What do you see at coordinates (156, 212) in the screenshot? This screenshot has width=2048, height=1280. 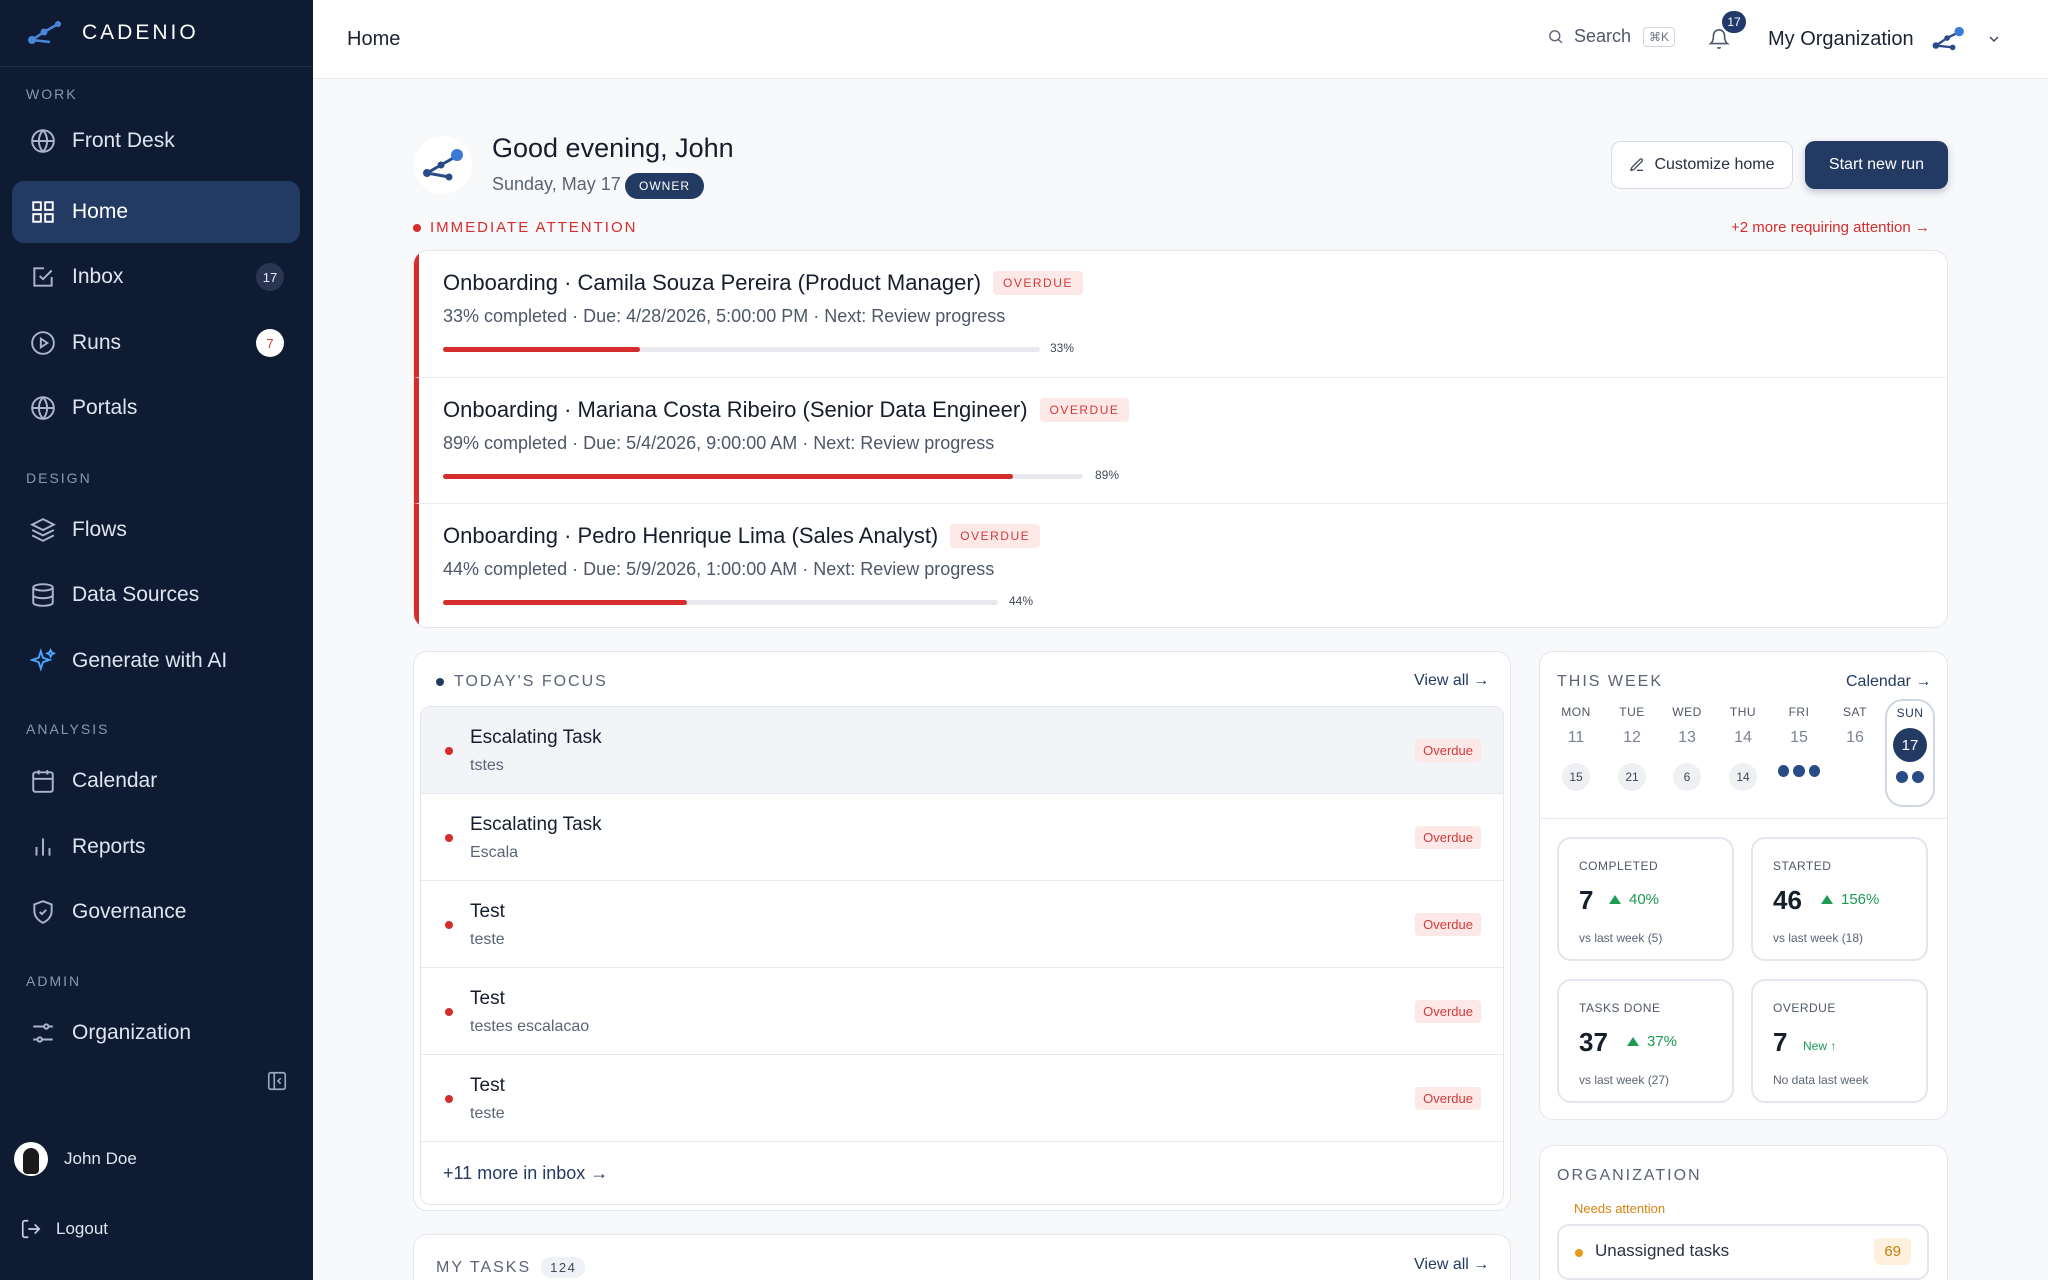 I see `sidebar-item-home: Home` at bounding box center [156, 212].